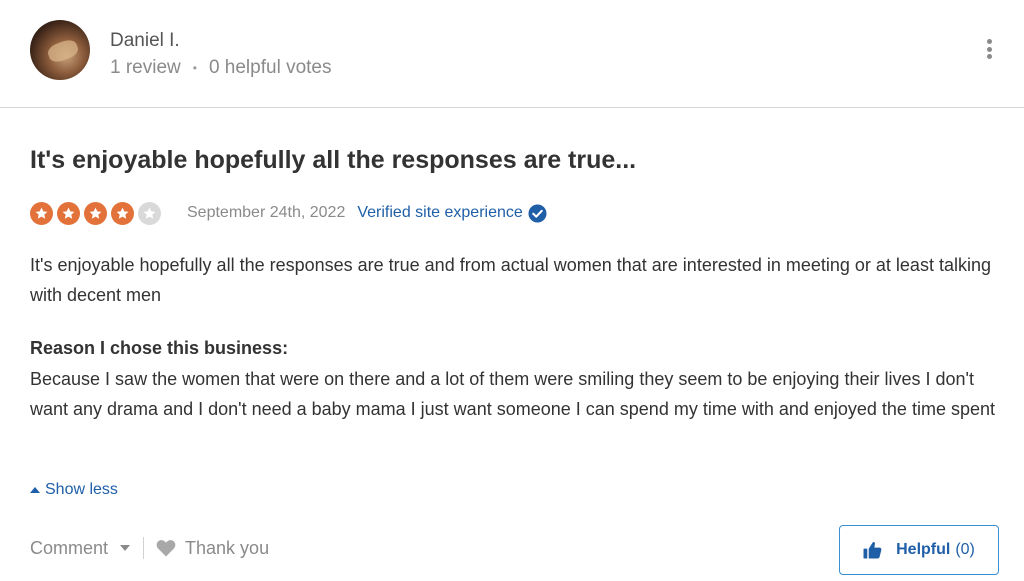  I want to click on caret-up-icon, so click(35, 489).